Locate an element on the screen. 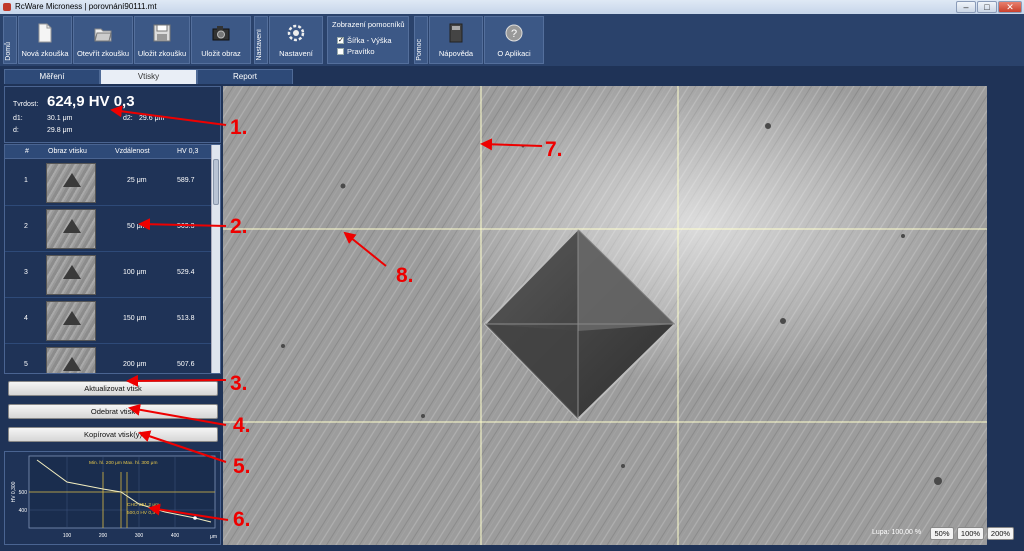 The width and height of the screenshot is (1024, 551). save-disk-icon is located at coordinates (162, 33).